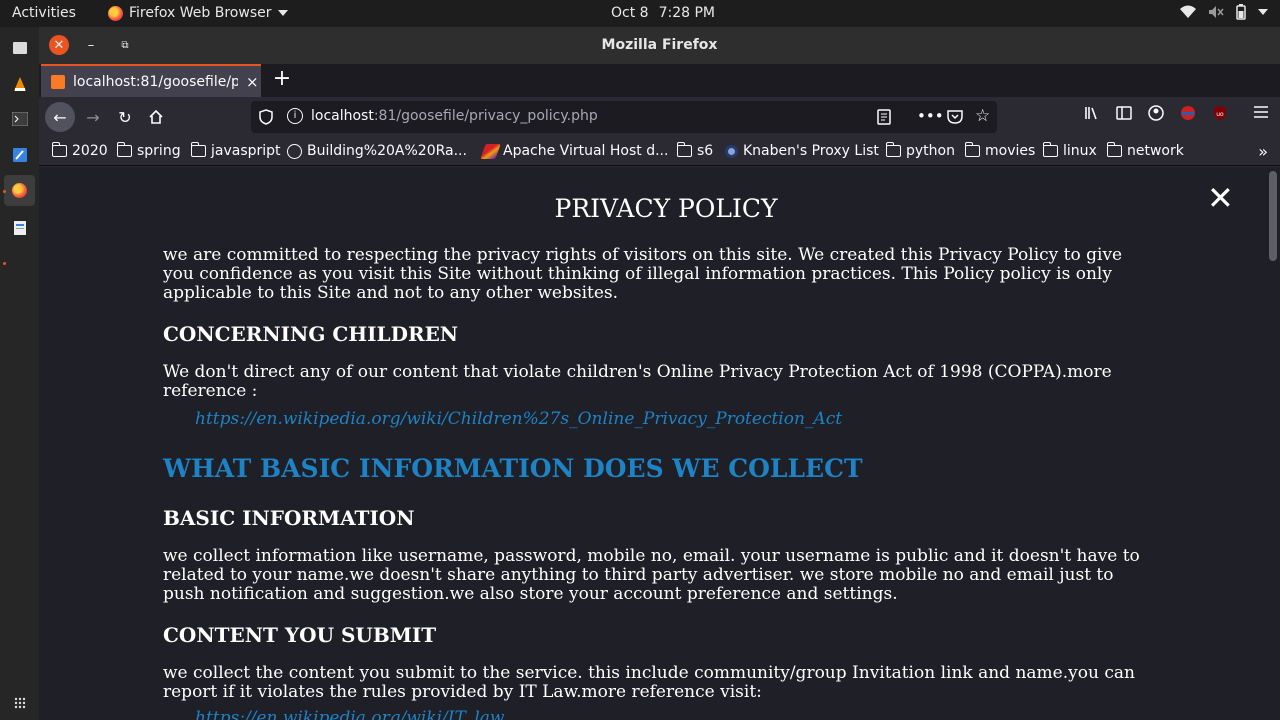  I want to click on bookmark-item: movies, so click(1000, 150).